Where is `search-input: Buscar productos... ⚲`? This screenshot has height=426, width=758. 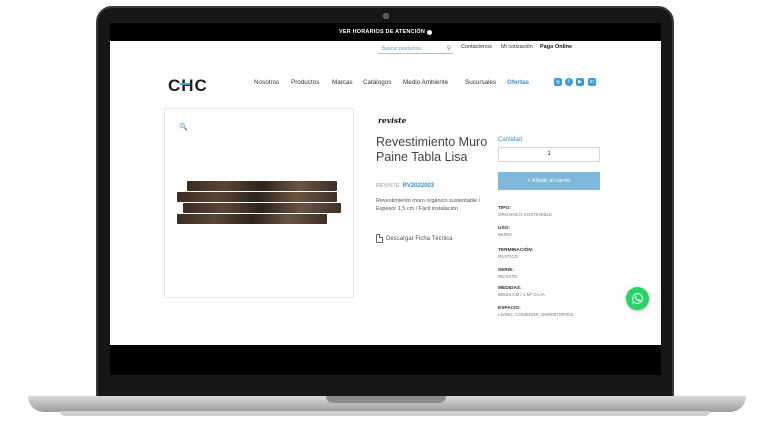 search-input: Buscar productos... ⚲ is located at coordinates (415, 49).